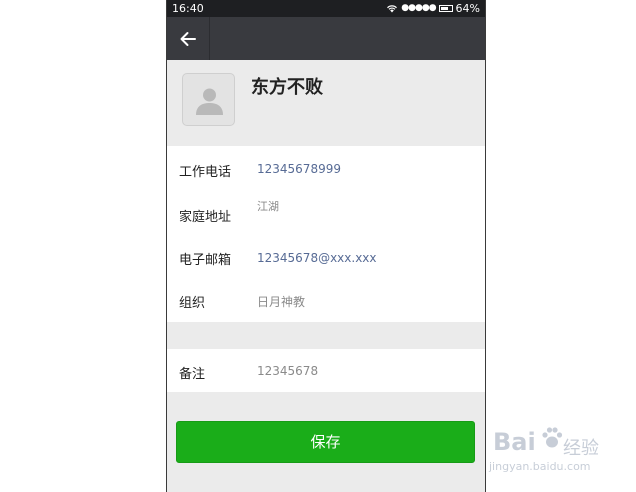 Image resolution: width=636 pixels, height=492 pixels. I want to click on save-button: 保存, so click(325, 442).